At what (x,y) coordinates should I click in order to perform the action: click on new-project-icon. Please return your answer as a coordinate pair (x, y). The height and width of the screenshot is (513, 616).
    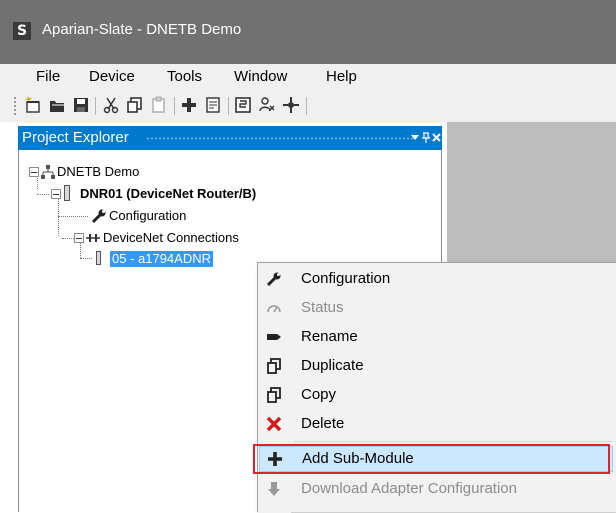
    Looking at the image, I should click on (33, 105).